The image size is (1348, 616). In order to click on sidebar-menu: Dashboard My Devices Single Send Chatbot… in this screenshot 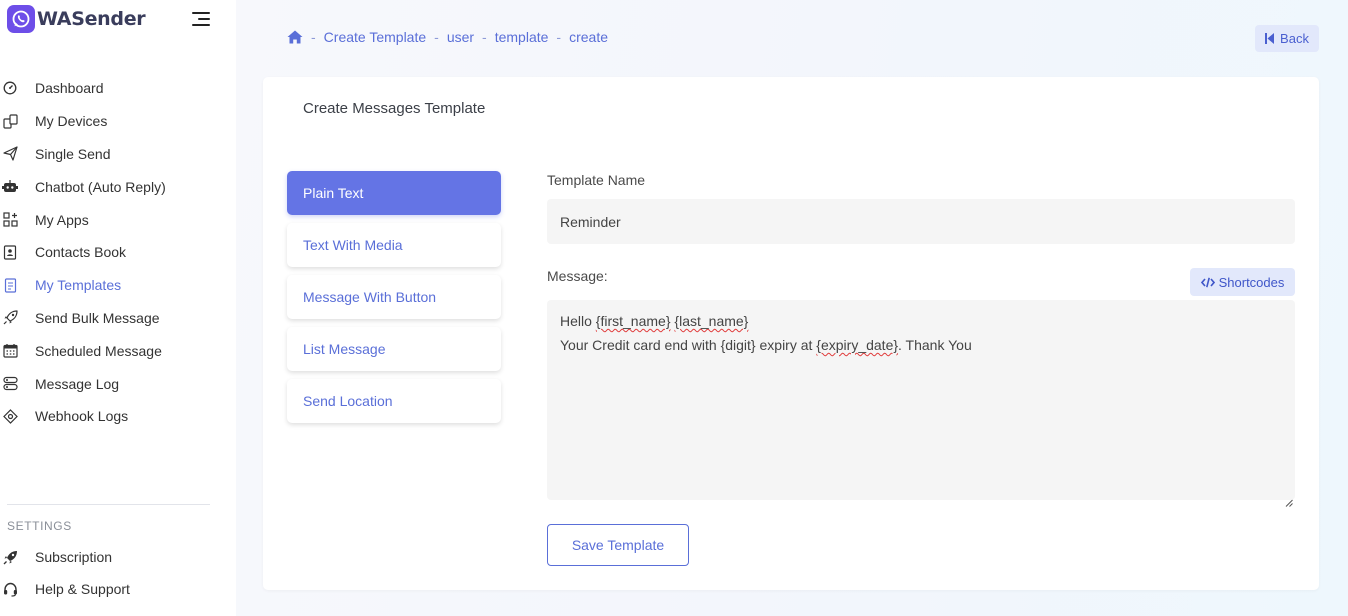, I will do `click(118, 252)`.